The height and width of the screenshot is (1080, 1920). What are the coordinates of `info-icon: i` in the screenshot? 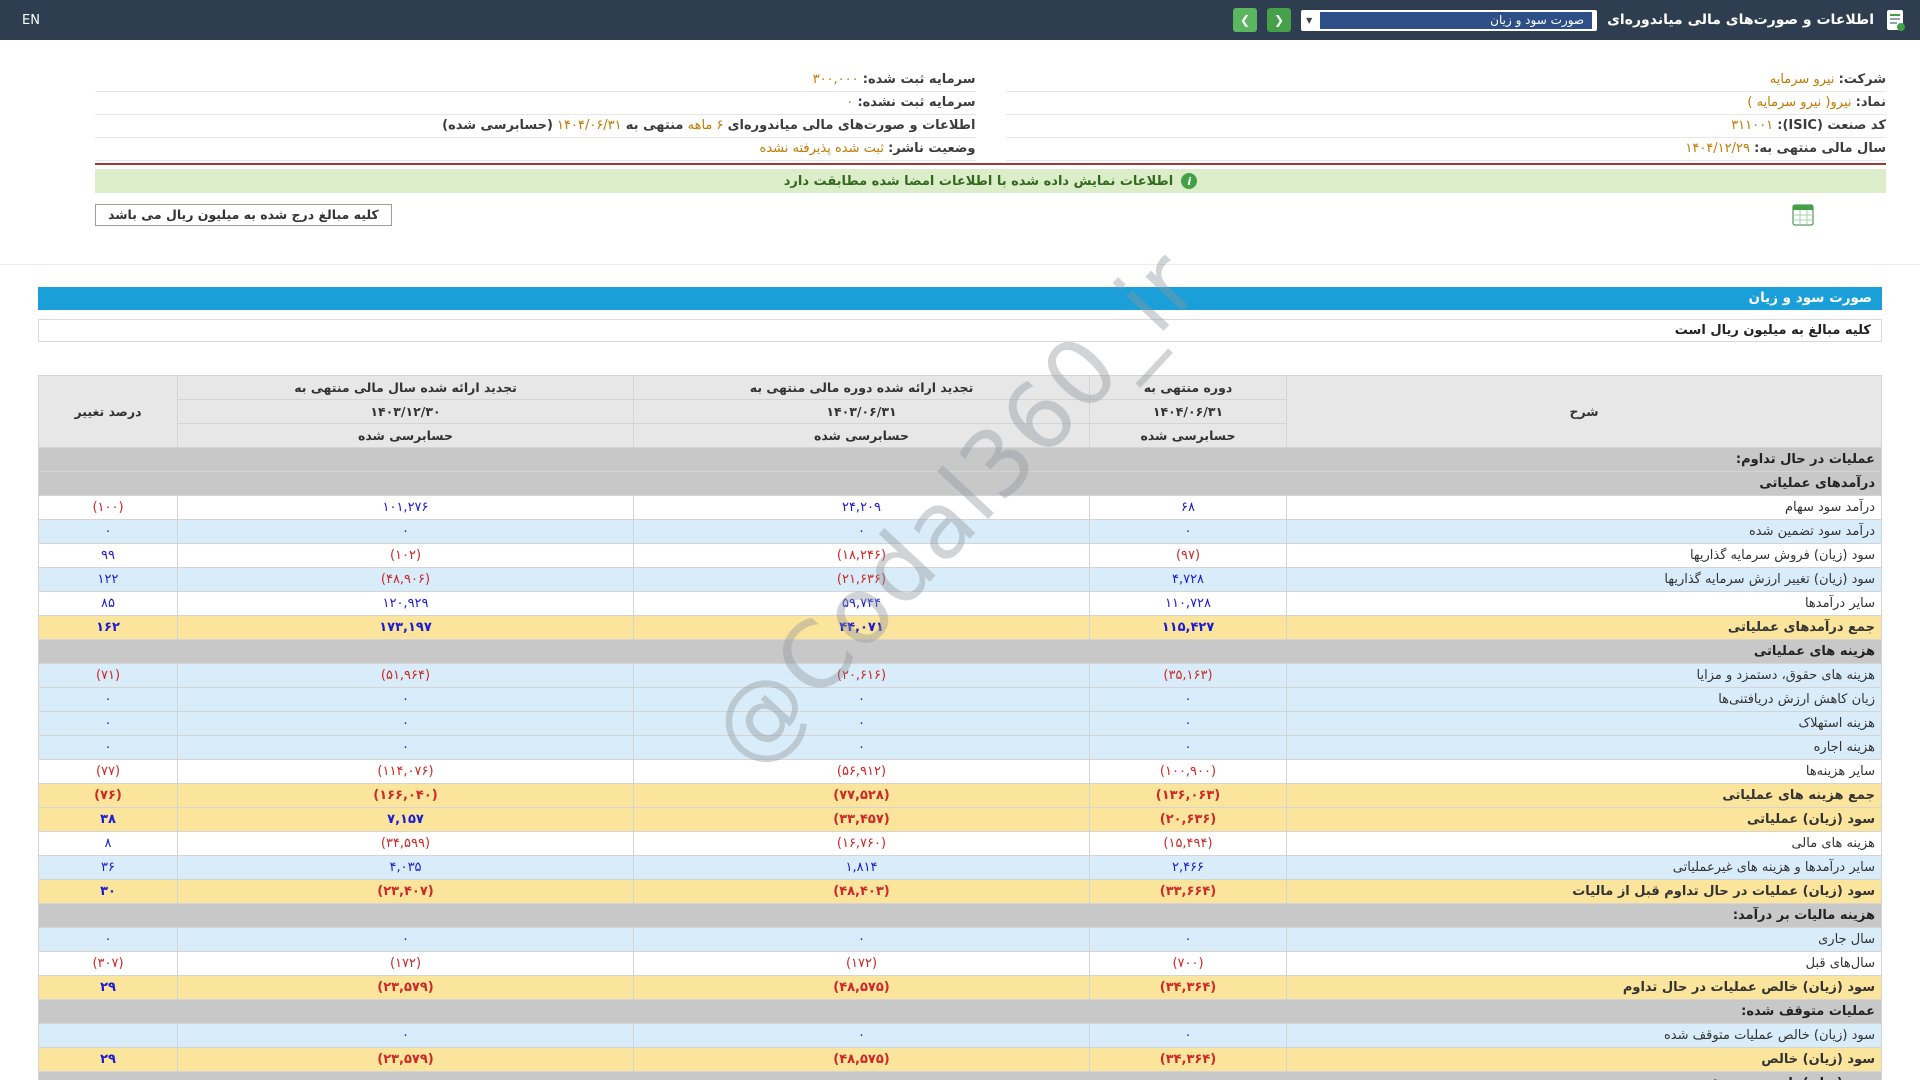 It's located at (1189, 181).